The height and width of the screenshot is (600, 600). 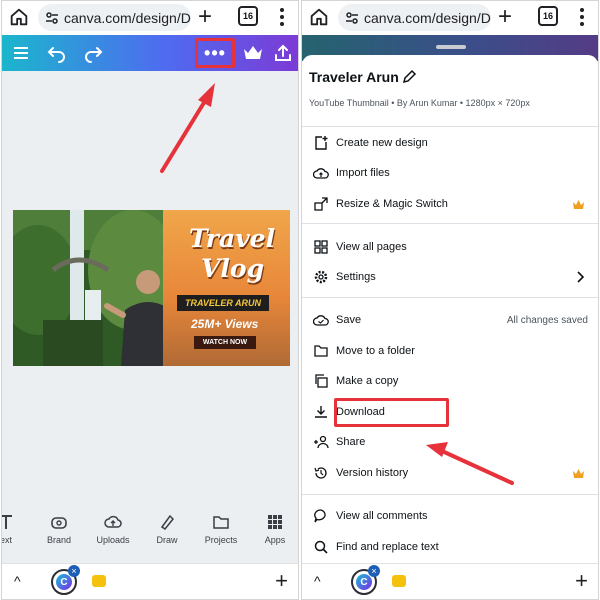 I want to click on download-highlight-box, so click(x=391, y=412).